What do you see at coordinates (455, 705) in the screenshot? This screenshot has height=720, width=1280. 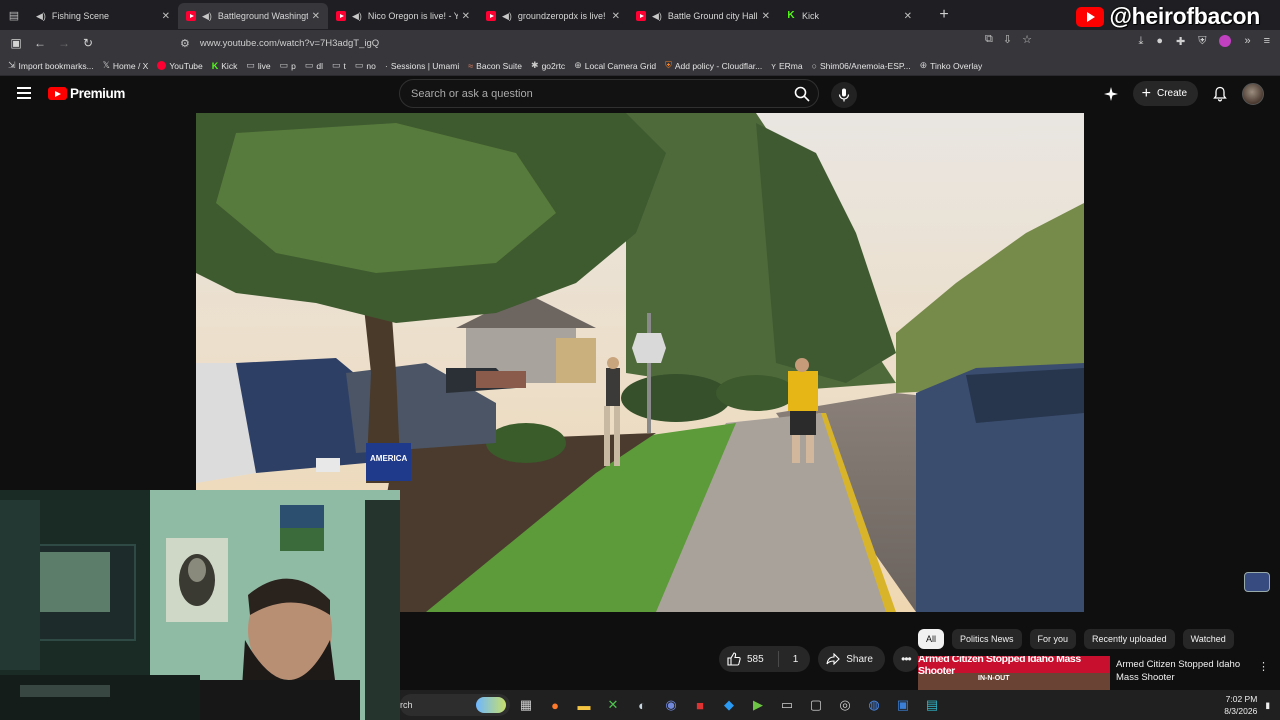 I see `taskbar-search: rch` at bounding box center [455, 705].